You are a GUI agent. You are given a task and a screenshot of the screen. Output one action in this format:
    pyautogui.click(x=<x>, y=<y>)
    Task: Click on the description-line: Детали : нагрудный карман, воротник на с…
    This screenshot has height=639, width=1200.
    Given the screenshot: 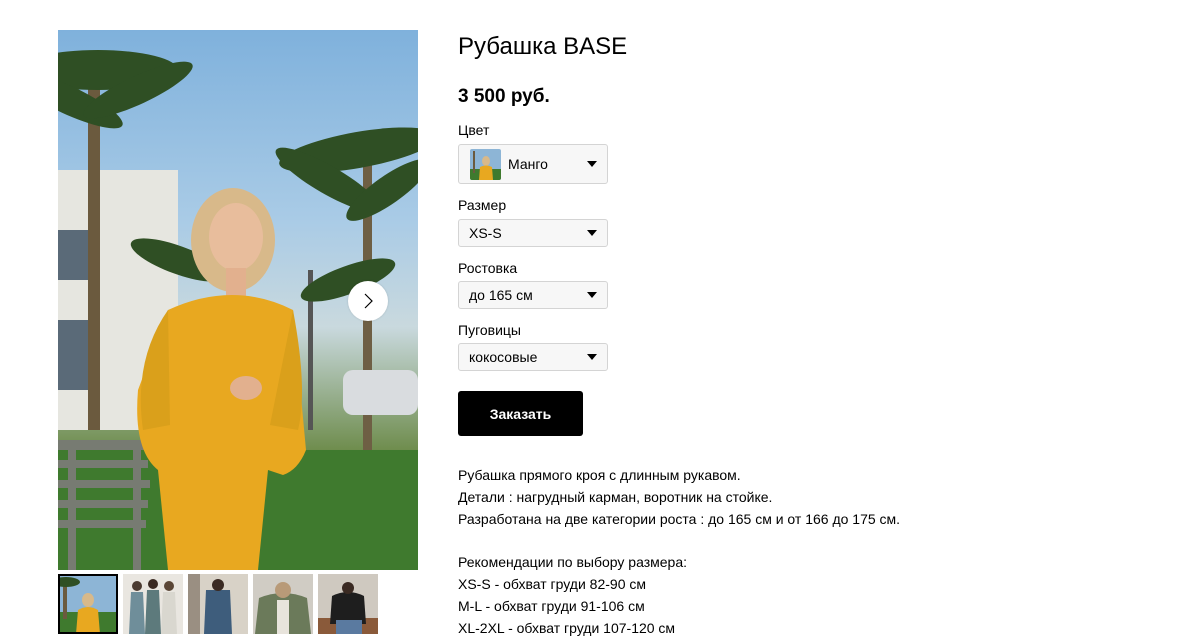 What is the action you would take?
    pyautogui.click(x=615, y=496)
    